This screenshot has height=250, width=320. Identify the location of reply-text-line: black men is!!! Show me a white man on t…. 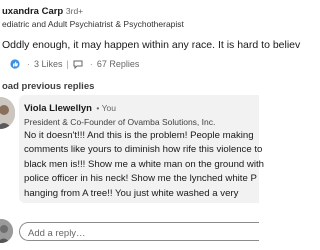
(144, 164).